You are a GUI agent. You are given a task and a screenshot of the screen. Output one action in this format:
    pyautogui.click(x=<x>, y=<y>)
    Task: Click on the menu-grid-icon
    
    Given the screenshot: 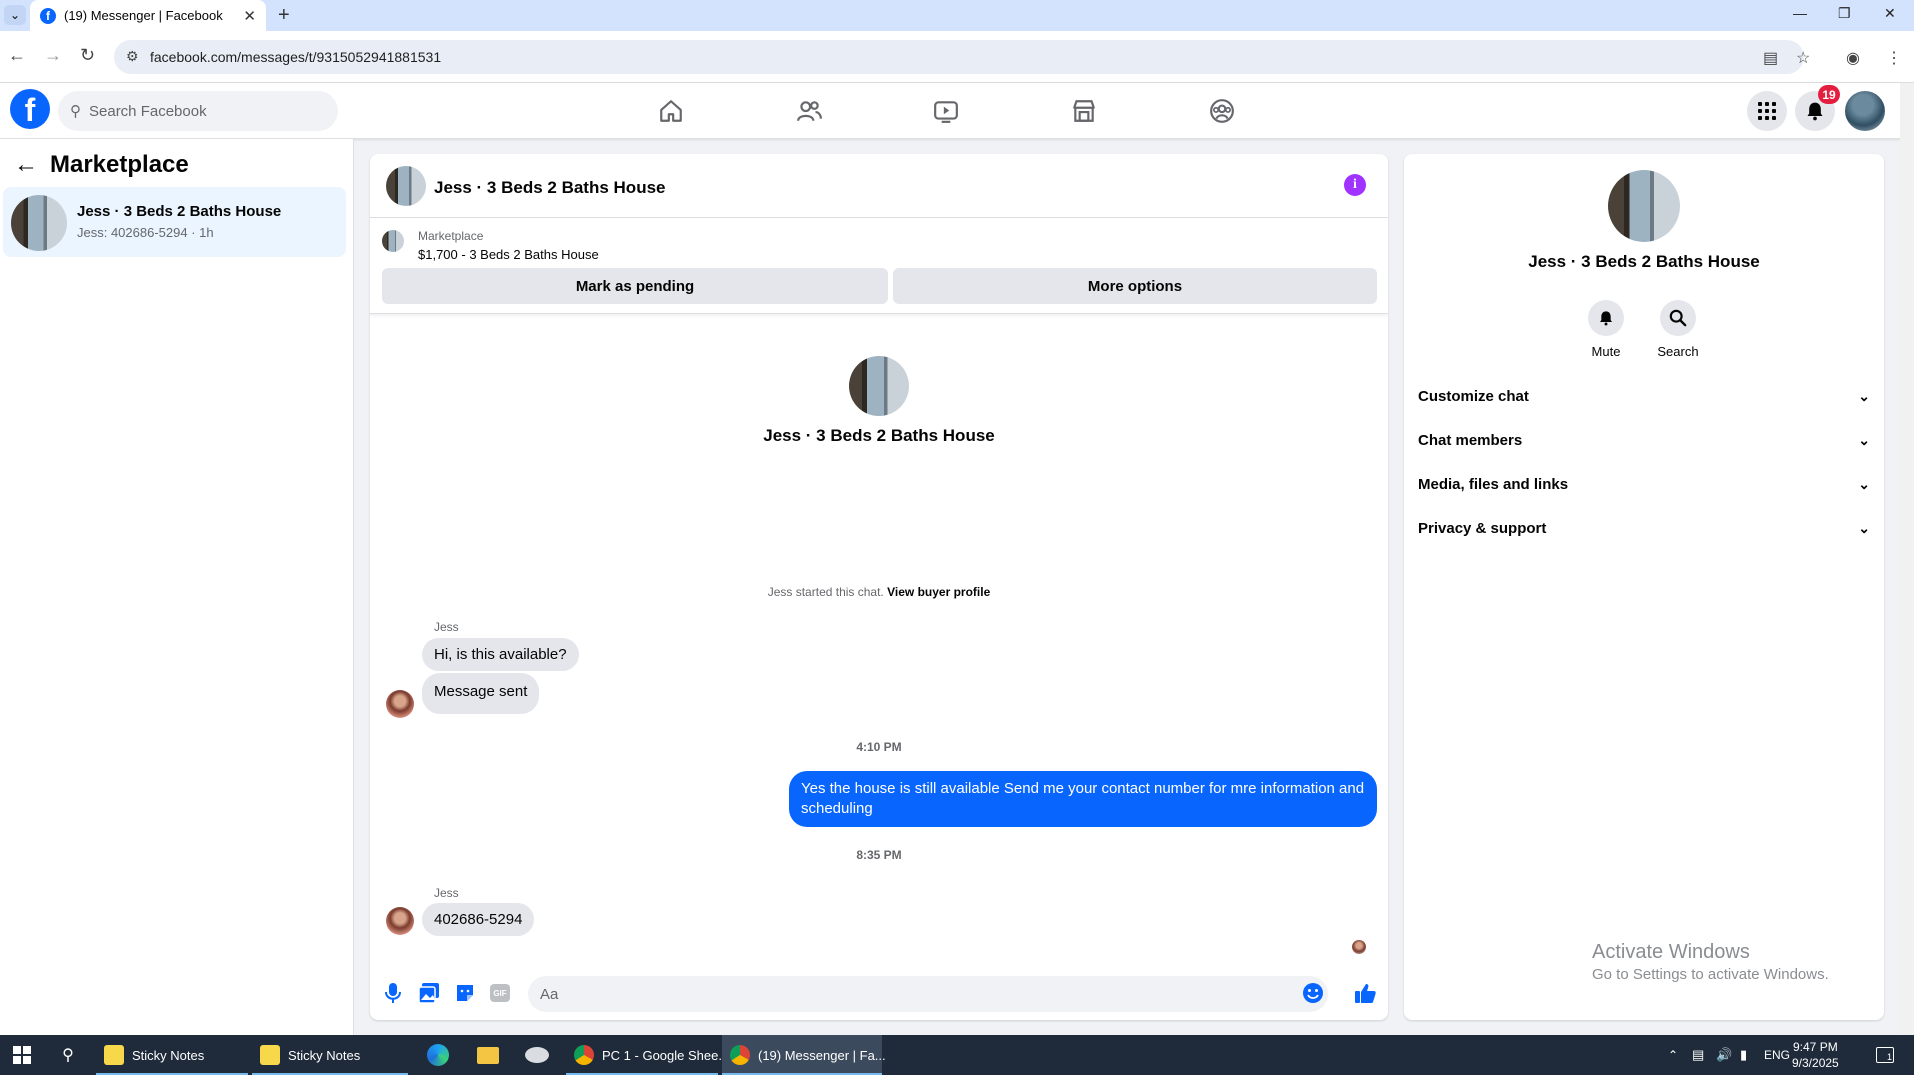 What is the action you would take?
    pyautogui.click(x=1767, y=111)
    